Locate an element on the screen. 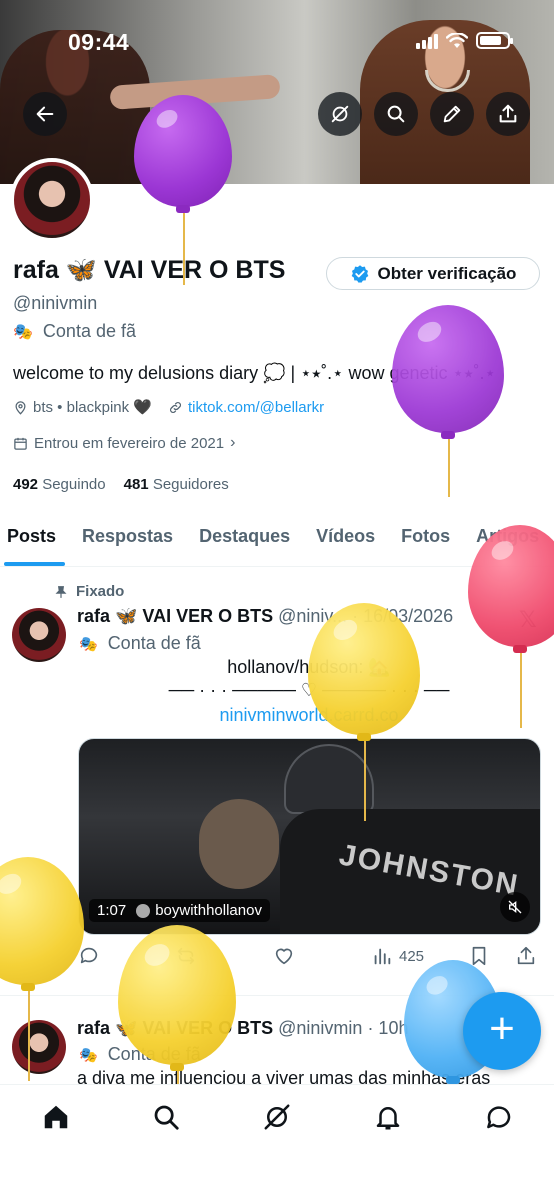 The image size is (554, 1200). nav-messages is located at coordinates (499, 1117).